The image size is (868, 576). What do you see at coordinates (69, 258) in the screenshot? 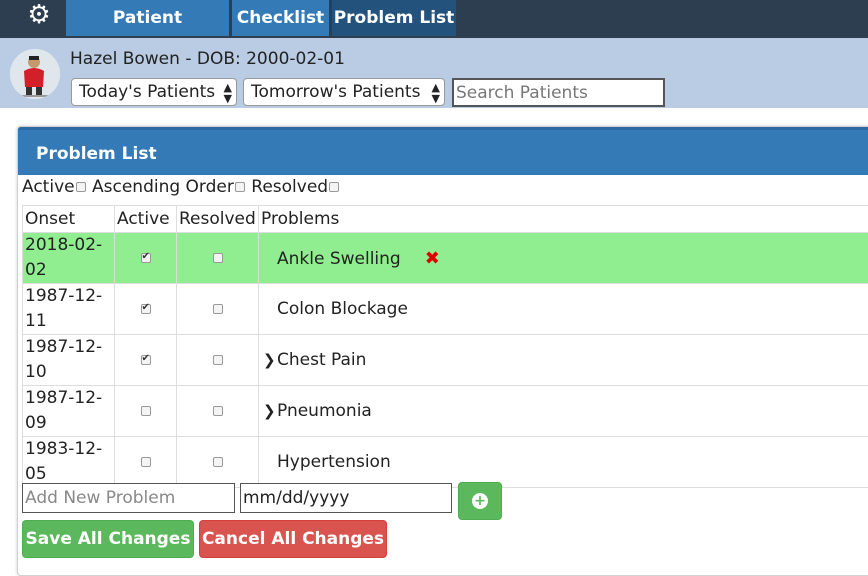
I see `onset-cell: 2018-02-02` at bounding box center [69, 258].